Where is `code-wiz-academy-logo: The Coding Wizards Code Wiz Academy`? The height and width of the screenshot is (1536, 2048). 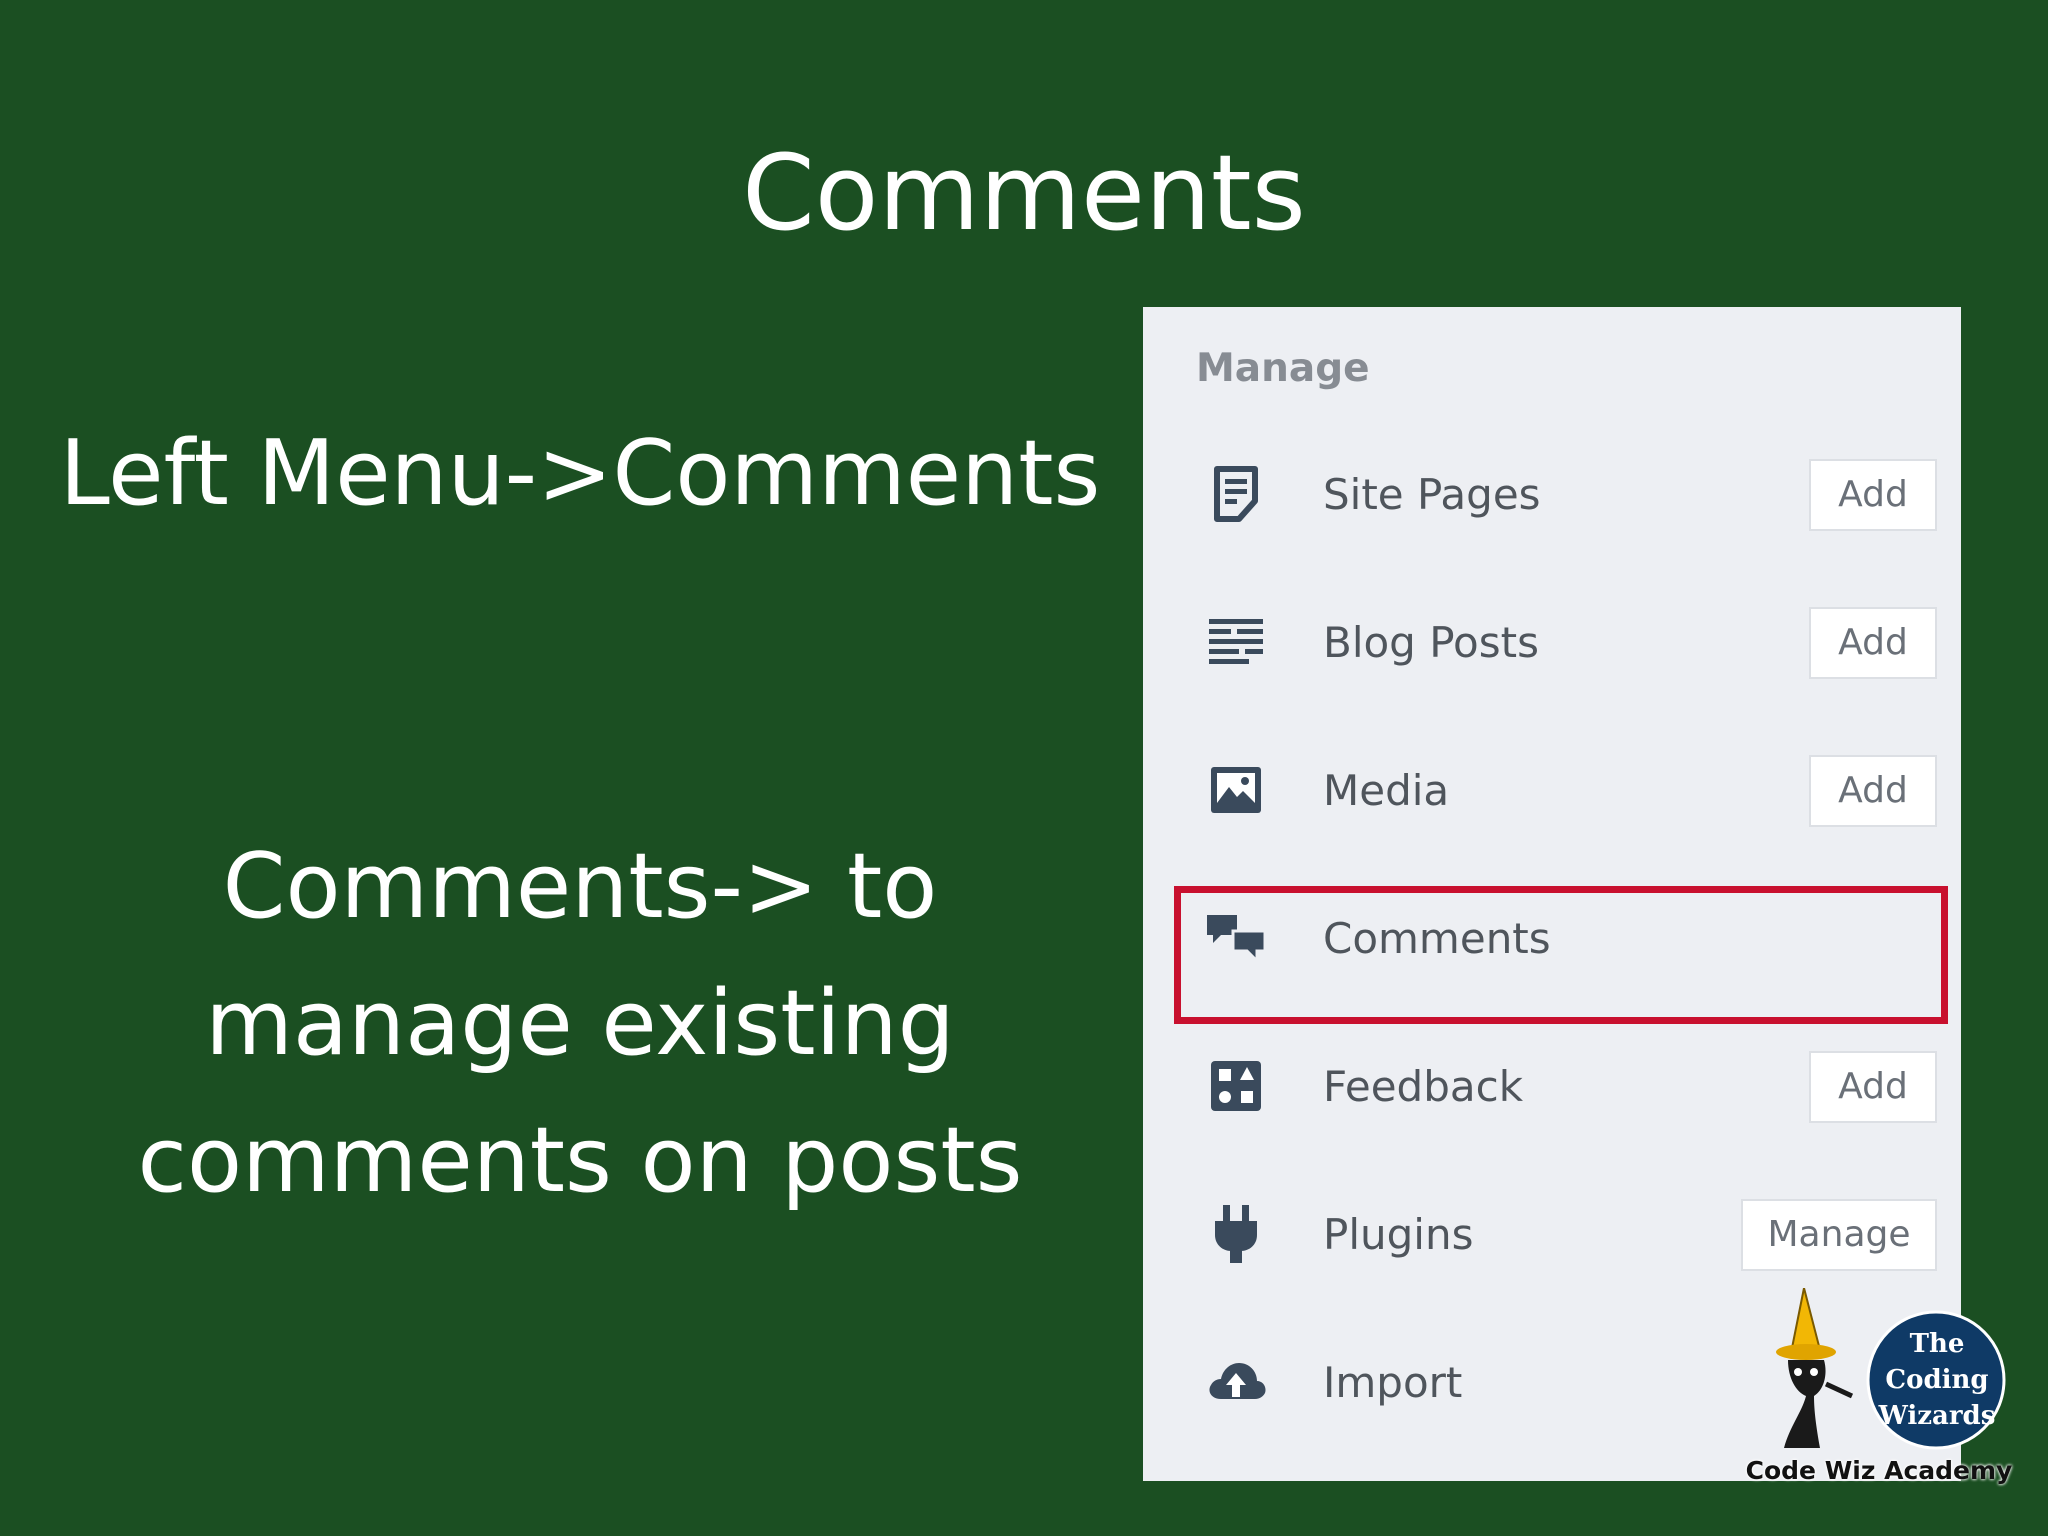
code-wiz-academy-logo: The Coding Wizards Code Wiz Academy is located at coordinates (1879, 1390).